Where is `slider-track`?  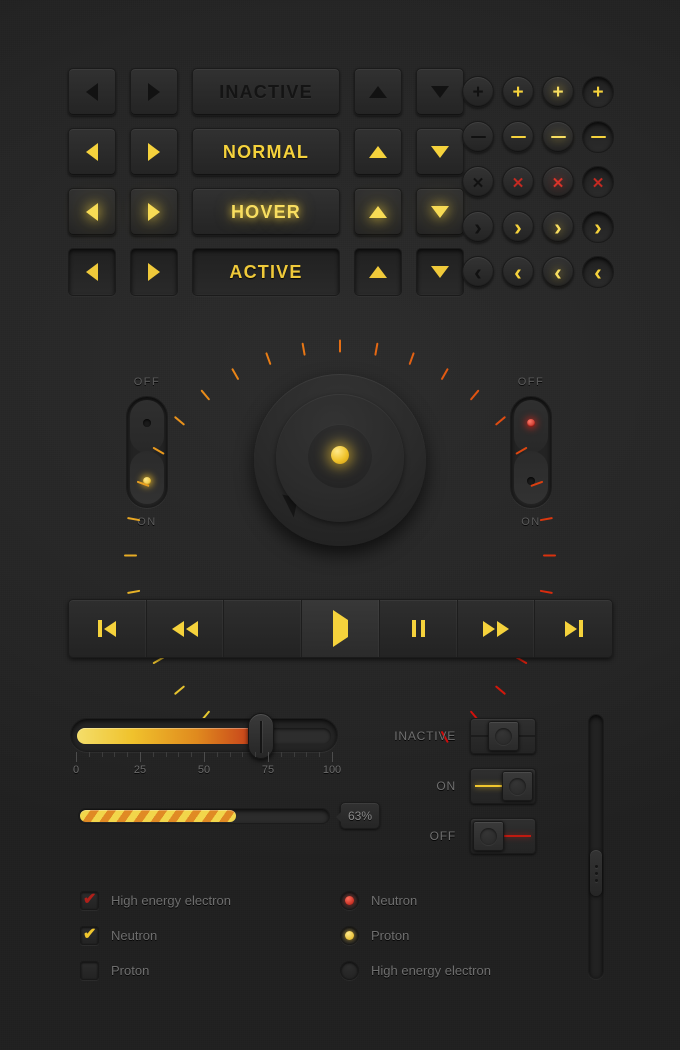 slider-track is located at coordinates (204, 736).